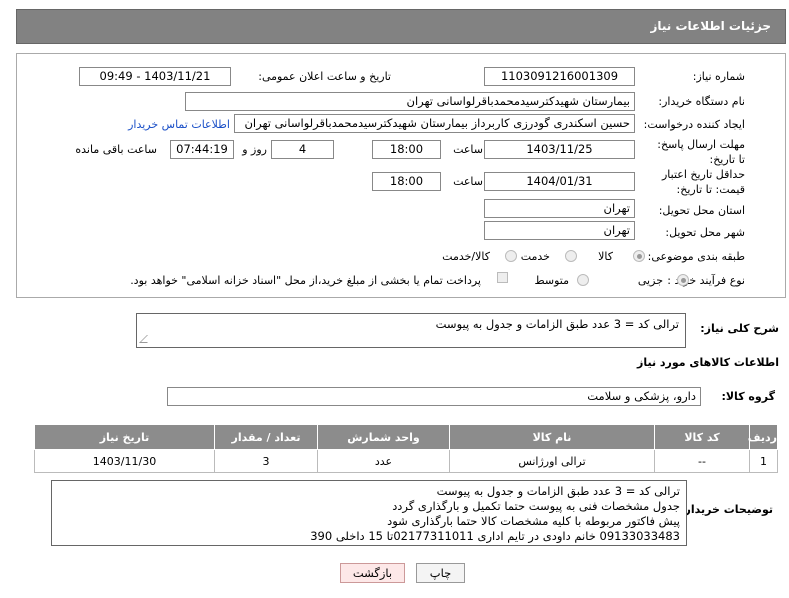  Describe the element at coordinates (559, 149) in the screenshot. I see `deadline-date-field: 1403/11/25` at that location.